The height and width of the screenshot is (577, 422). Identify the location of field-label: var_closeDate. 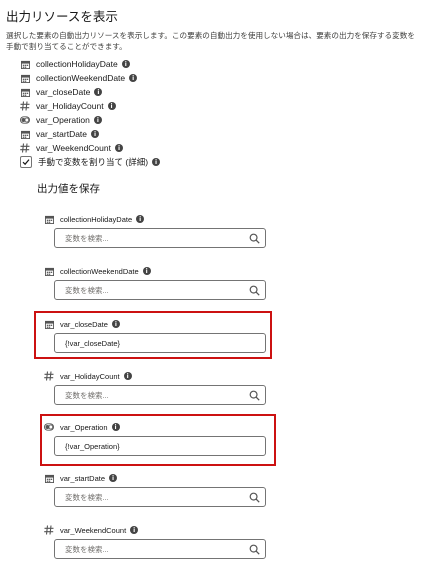
(84, 324).